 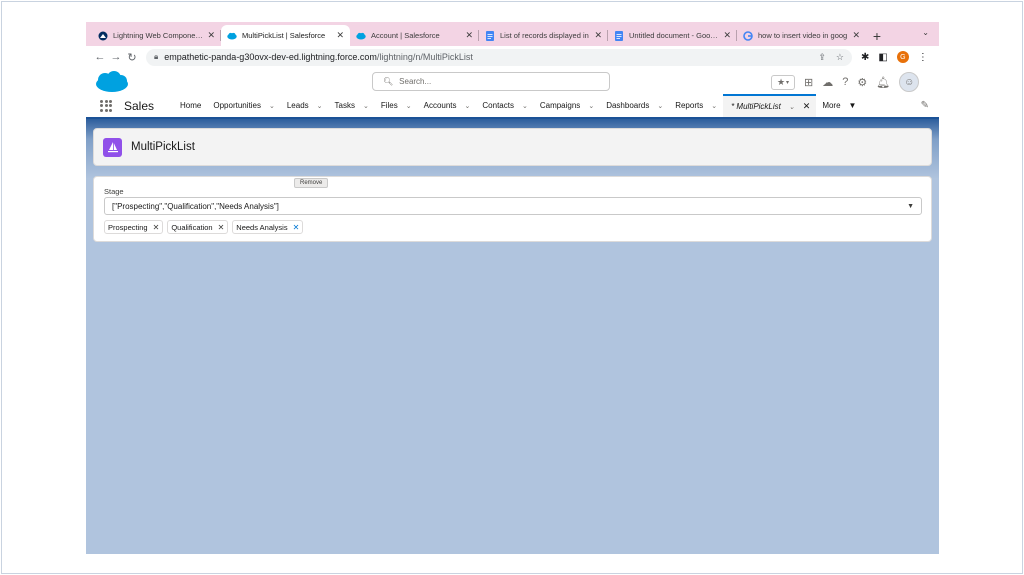 I want to click on browser-tab: Account | Salesforce ✕, so click(x=414, y=35).